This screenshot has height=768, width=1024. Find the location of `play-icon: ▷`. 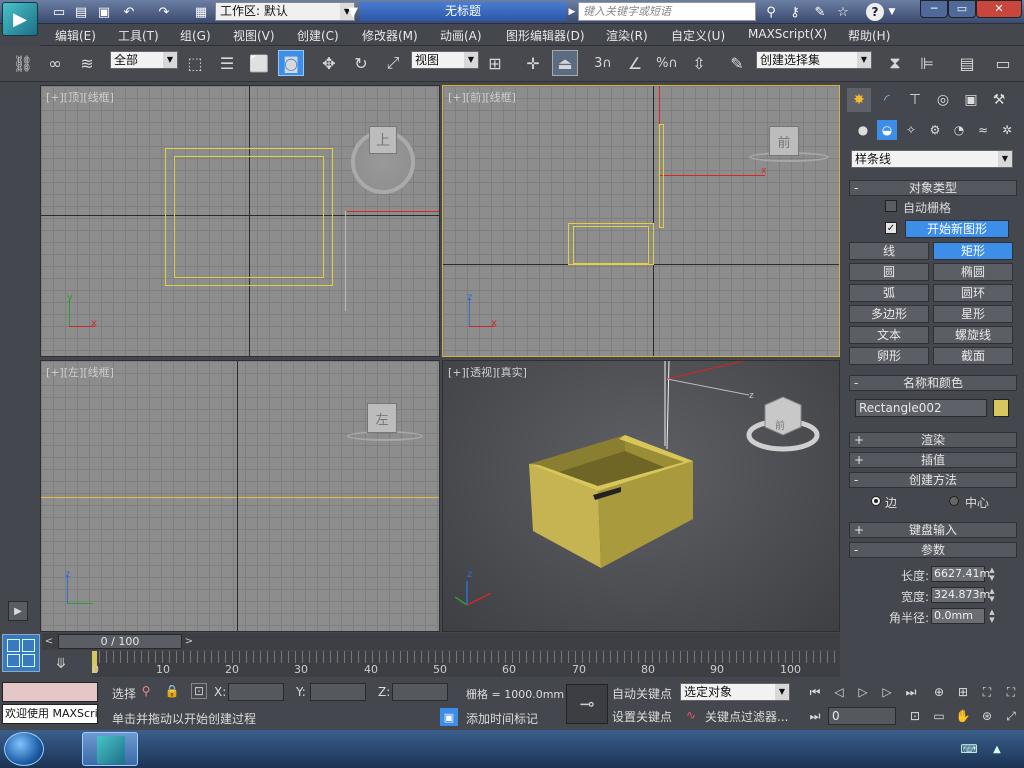

play-icon: ▷ is located at coordinates (863, 692).